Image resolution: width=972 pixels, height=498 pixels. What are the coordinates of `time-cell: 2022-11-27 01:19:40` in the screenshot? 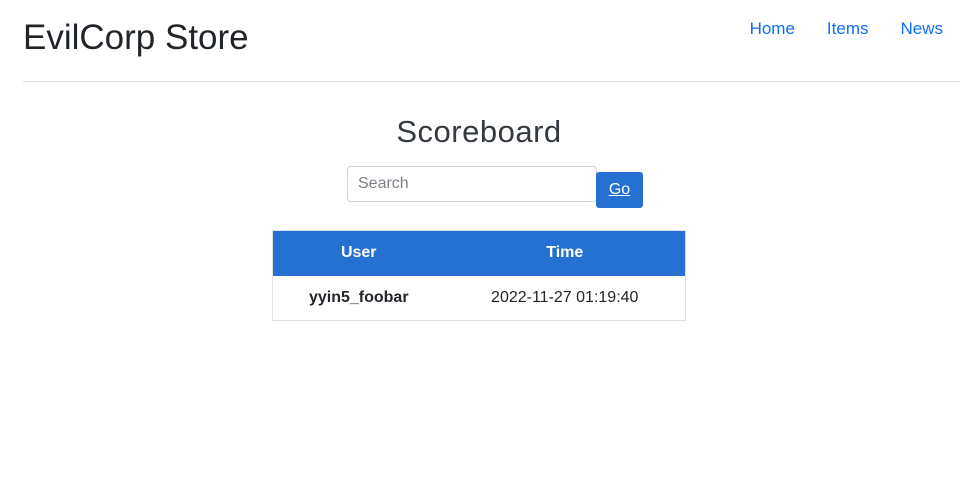 It's located at (565, 297).